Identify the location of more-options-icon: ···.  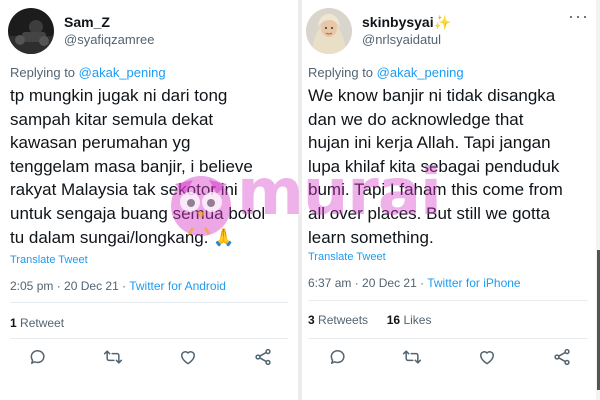
(578, 16).